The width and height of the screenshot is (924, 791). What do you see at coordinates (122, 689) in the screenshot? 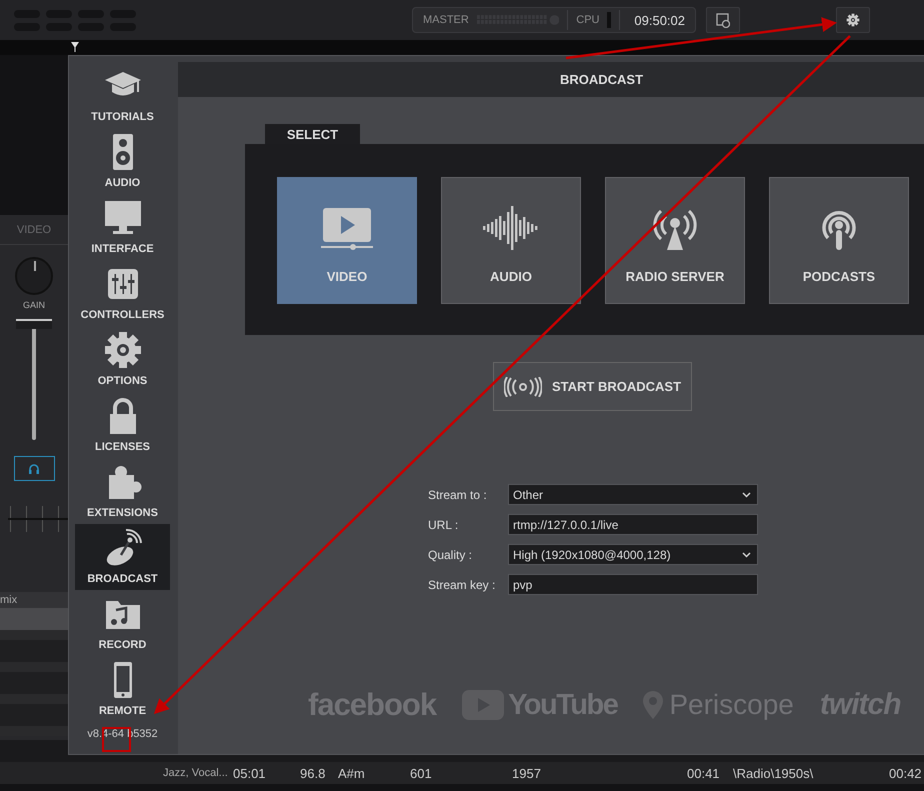
I see `sidebar-item: REMOTE` at bounding box center [122, 689].